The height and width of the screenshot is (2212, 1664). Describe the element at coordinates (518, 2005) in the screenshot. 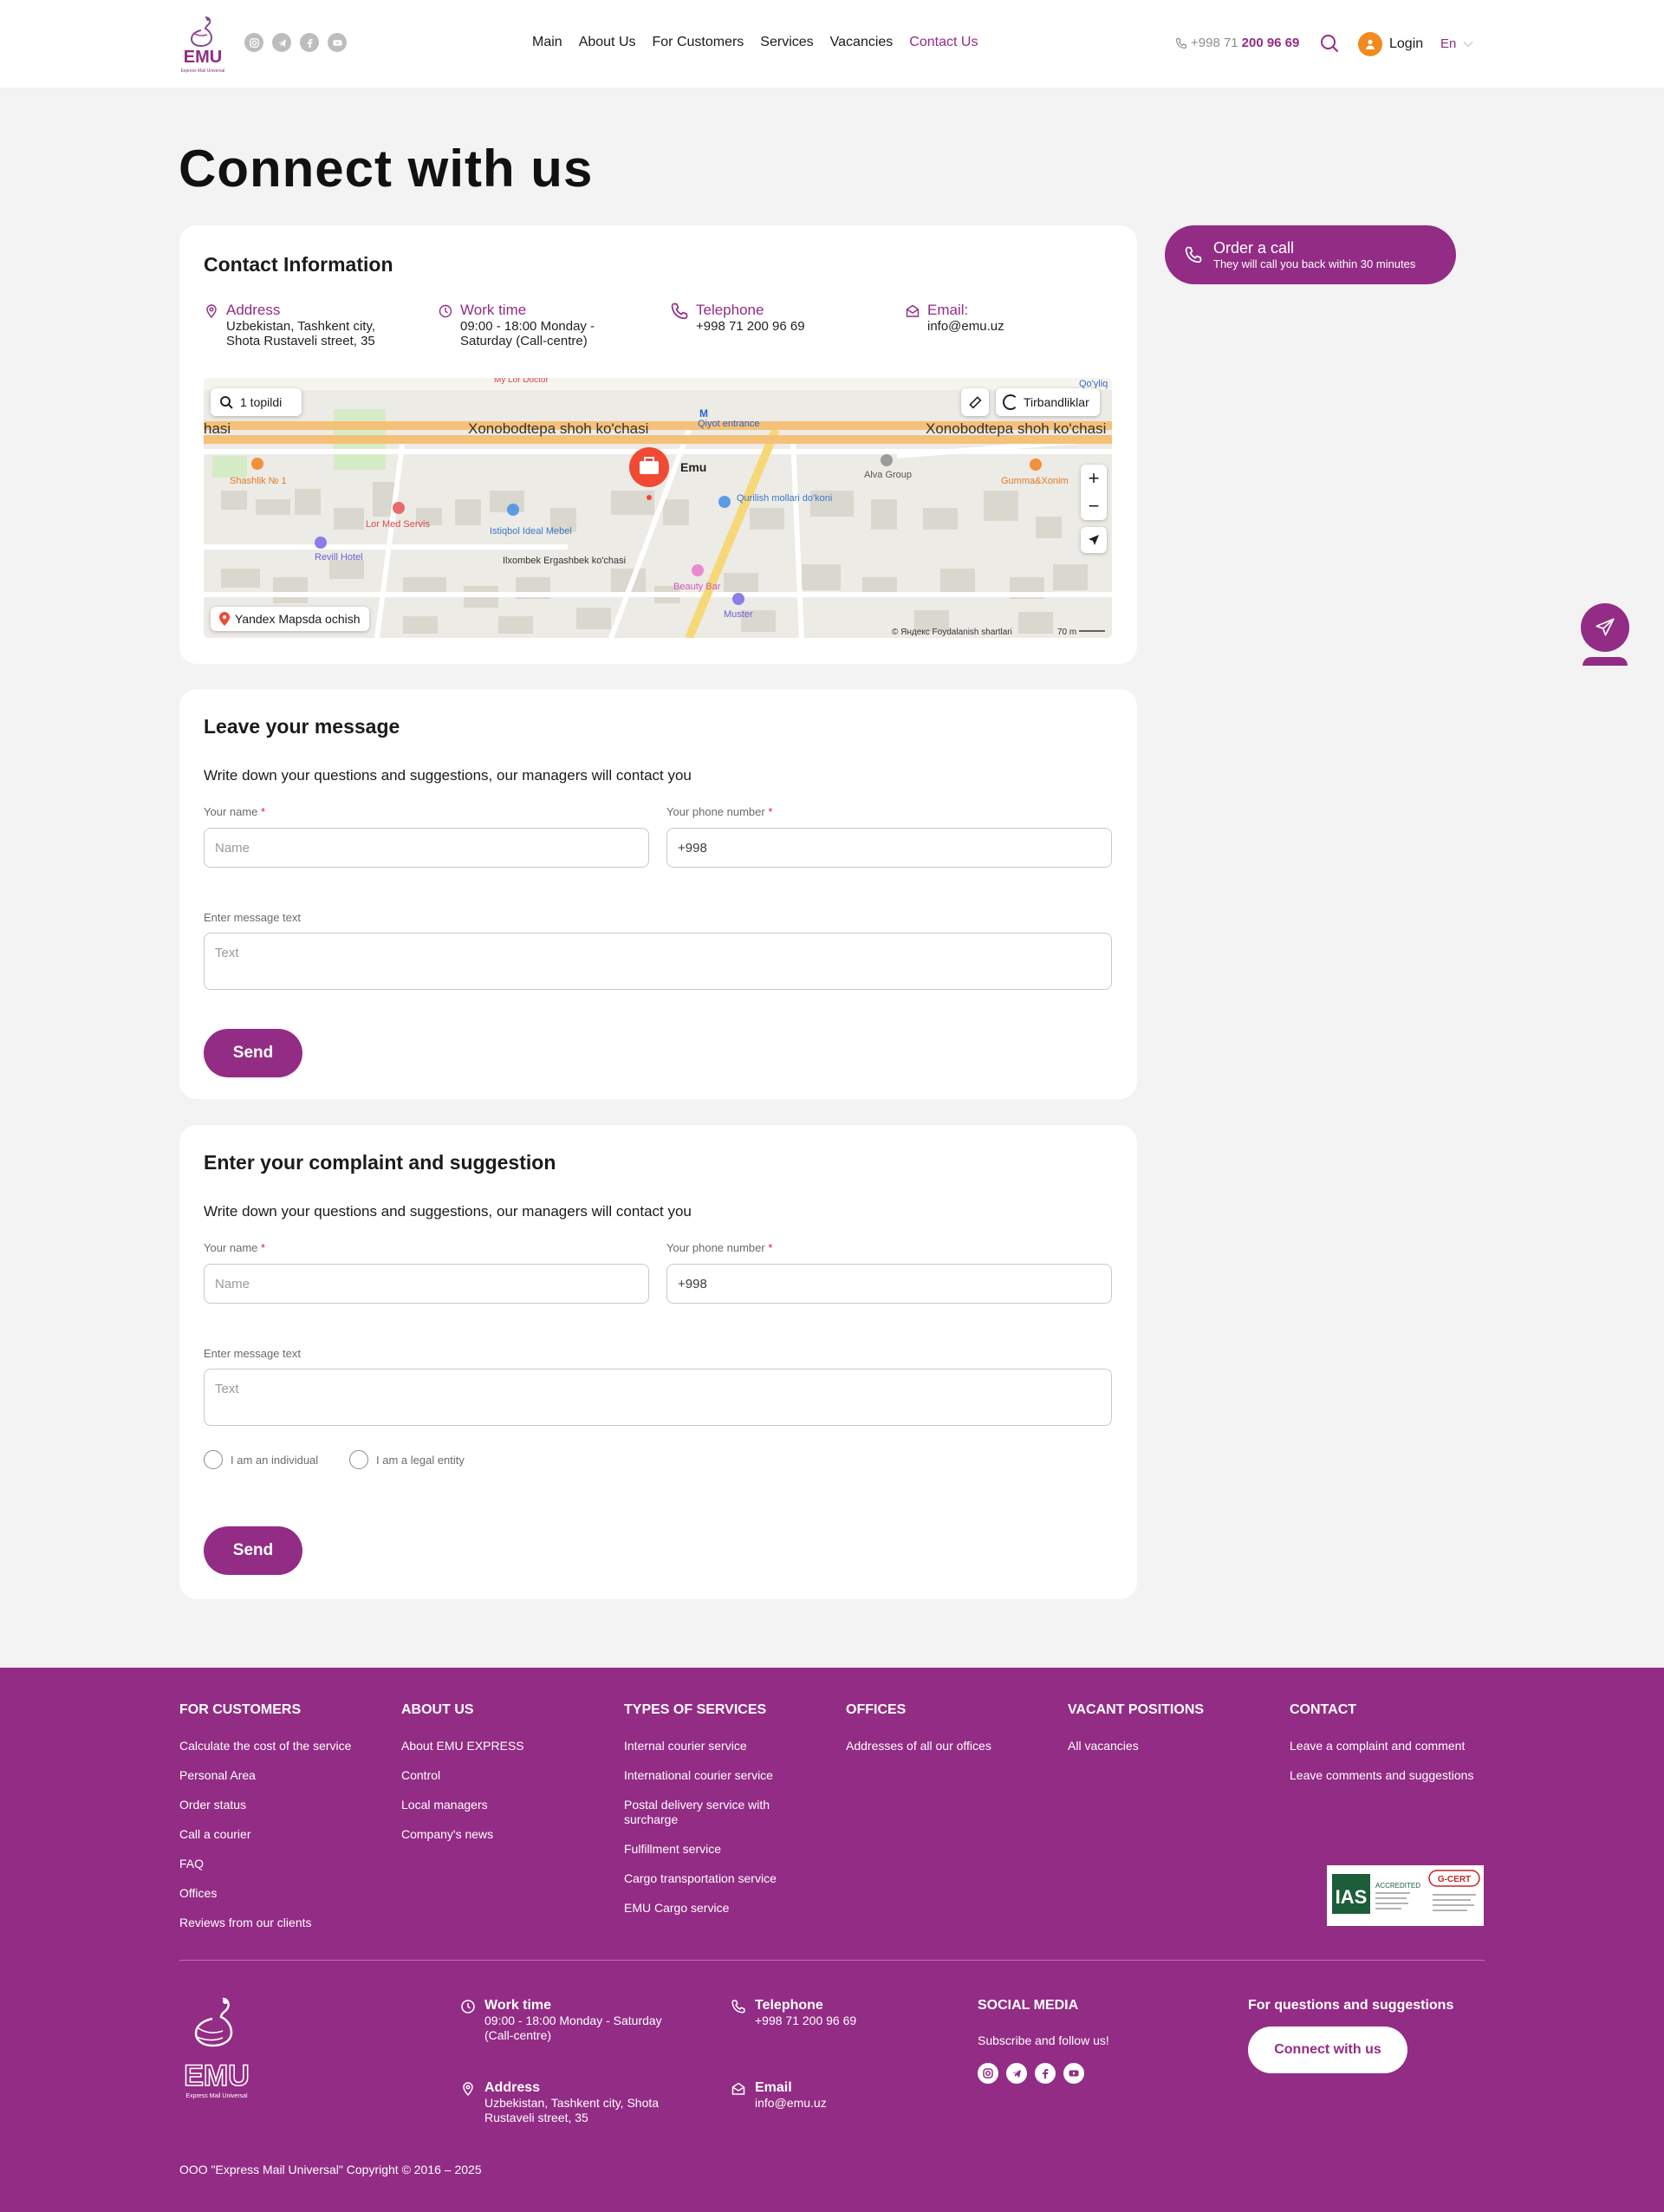

I see `footer-worktime-label: Work time` at that location.